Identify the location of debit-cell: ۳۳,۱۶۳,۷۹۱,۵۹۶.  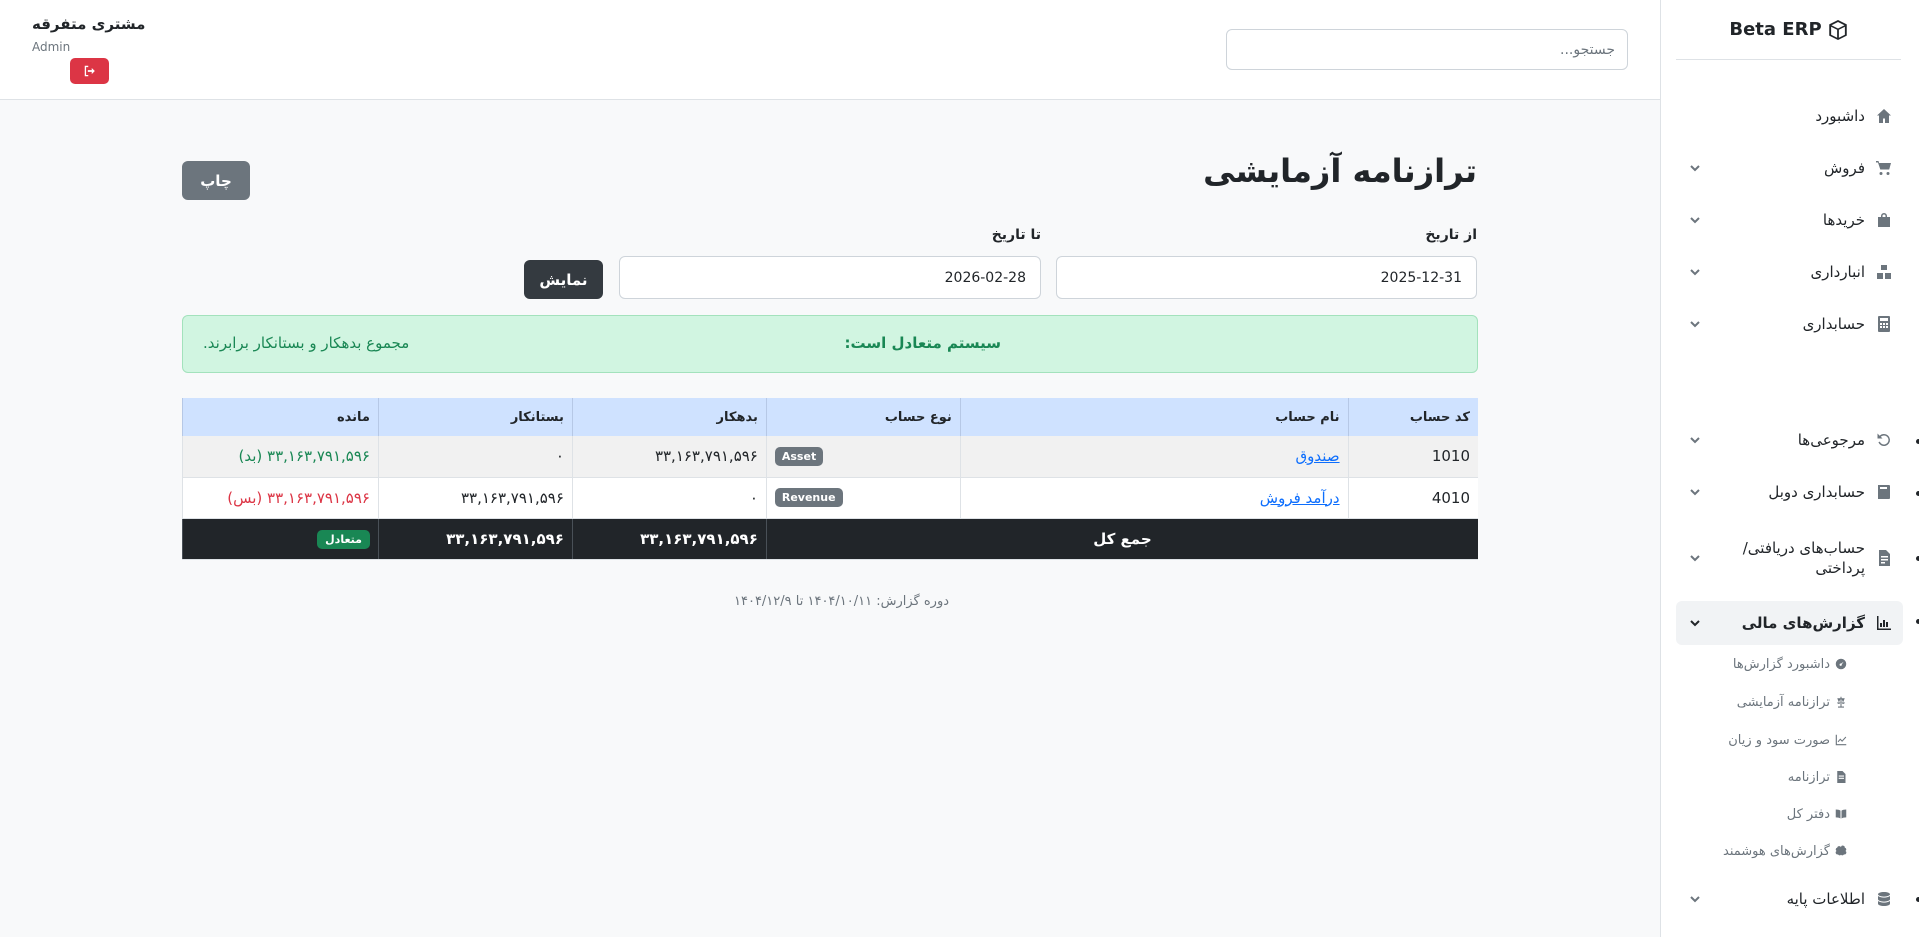
(669, 457).